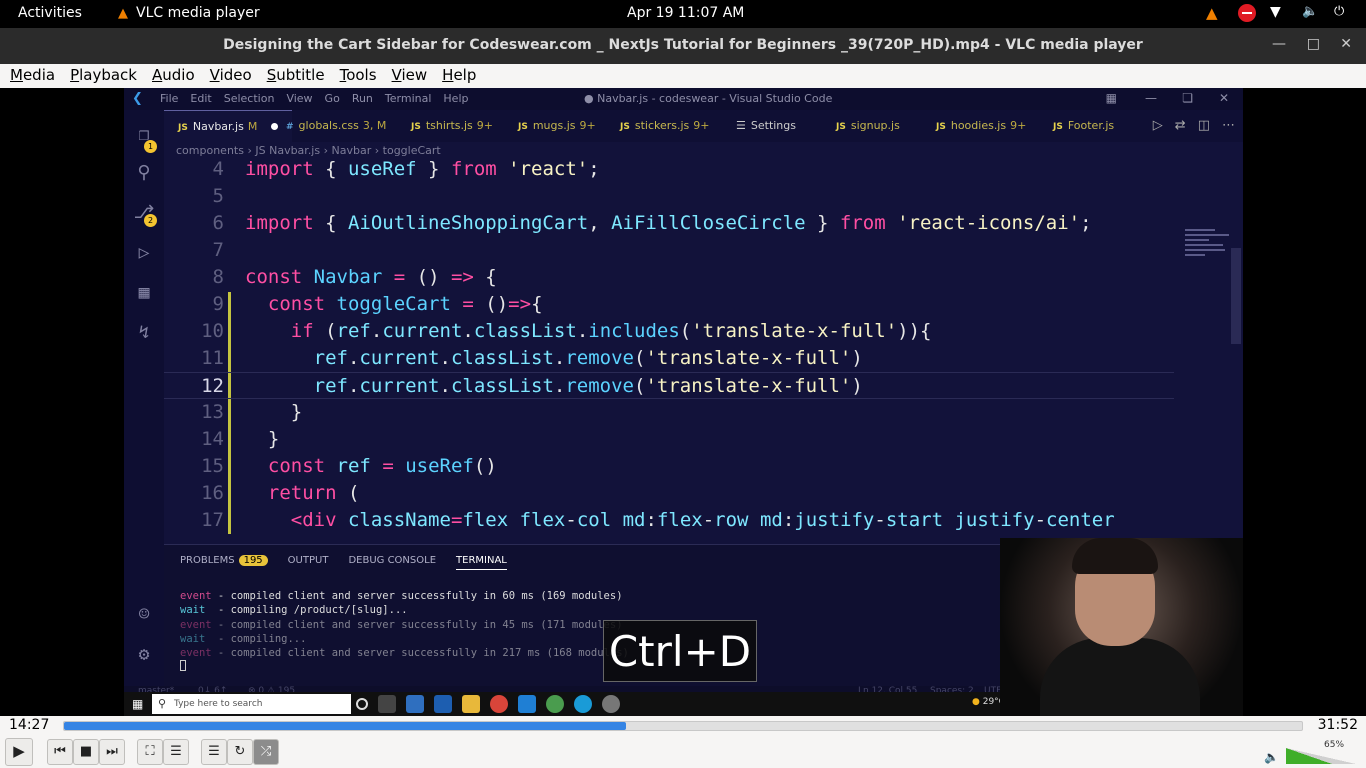 The image size is (1366, 768). I want to click on next-button: ⏭, so click(112, 752).